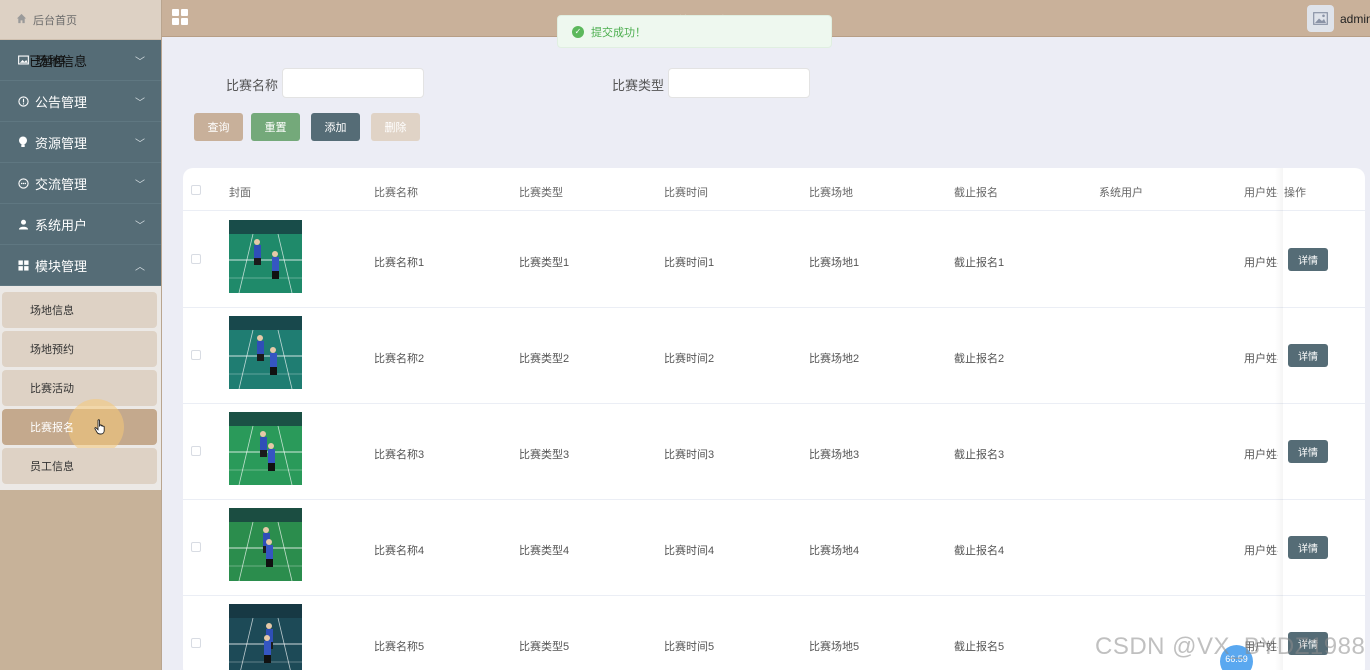 This screenshot has height=670, width=1370. I want to click on submenu-item-venue-info: 场地信息, so click(79, 310).